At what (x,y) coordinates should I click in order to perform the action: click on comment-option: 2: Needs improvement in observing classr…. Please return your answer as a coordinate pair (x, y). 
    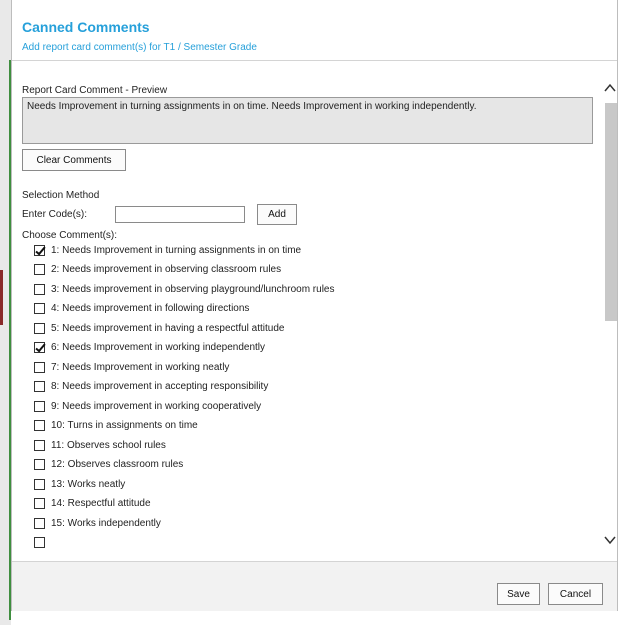
    Looking at the image, I should click on (157, 270).